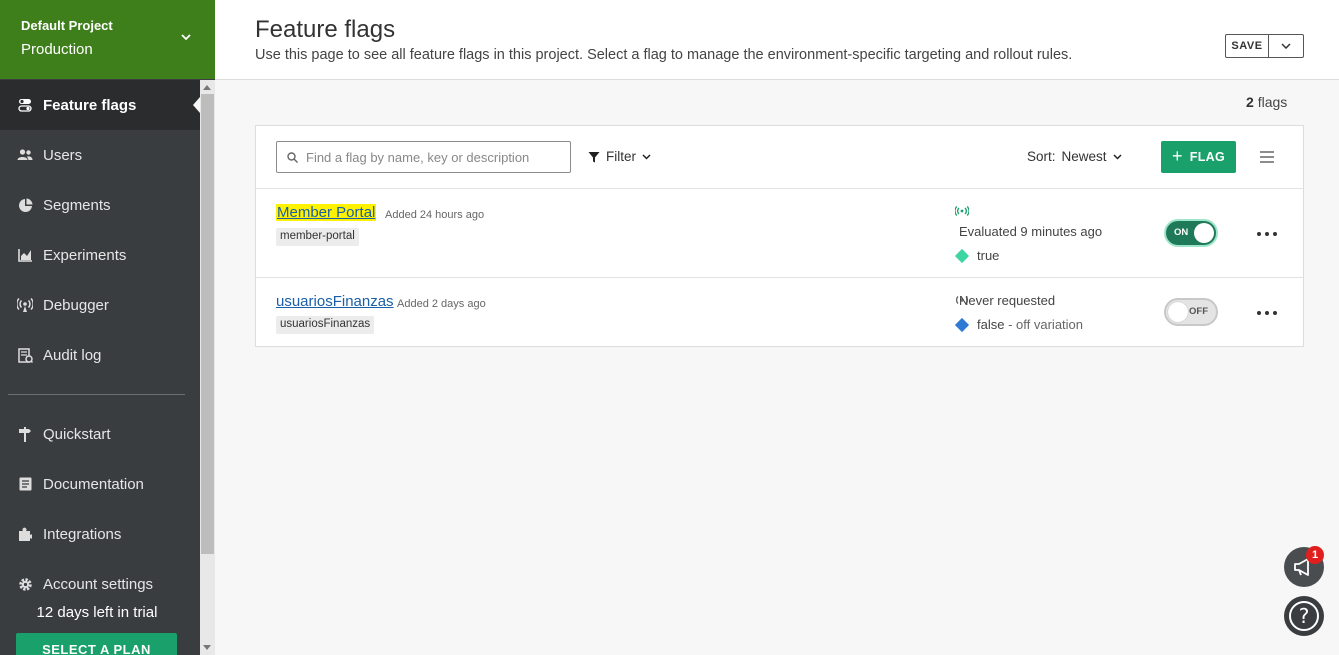 This screenshot has height=655, width=1339. Describe the element at coordinates (77, 205) in the screenshot. I see `sidebar-item-label: Segments` at that location.